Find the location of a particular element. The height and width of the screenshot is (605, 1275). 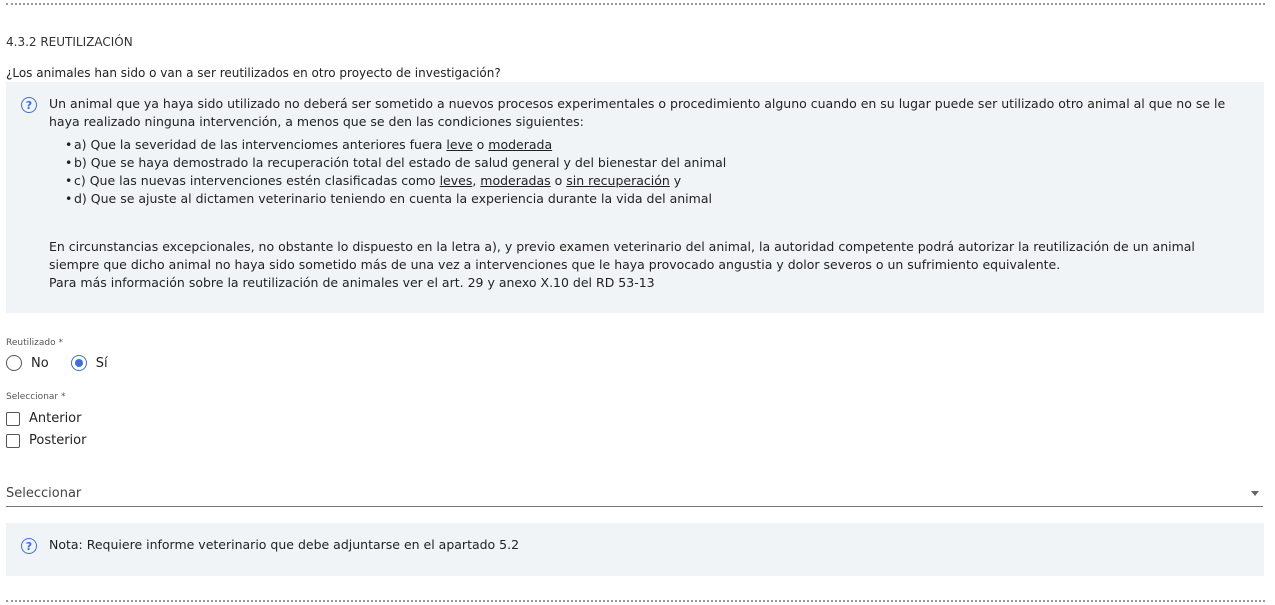

checkbox-anterior-label: Anterior is located at coordinates (55, 418).